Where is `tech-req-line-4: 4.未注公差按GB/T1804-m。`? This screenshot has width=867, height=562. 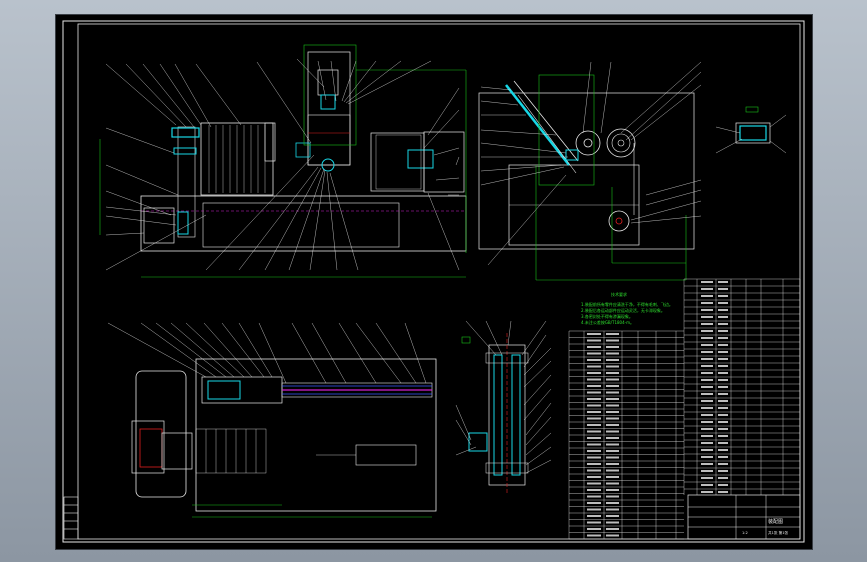 tech-req-line-4: 4.未注公差按GB/T1804-m。 is located at coordinates (607, 322).